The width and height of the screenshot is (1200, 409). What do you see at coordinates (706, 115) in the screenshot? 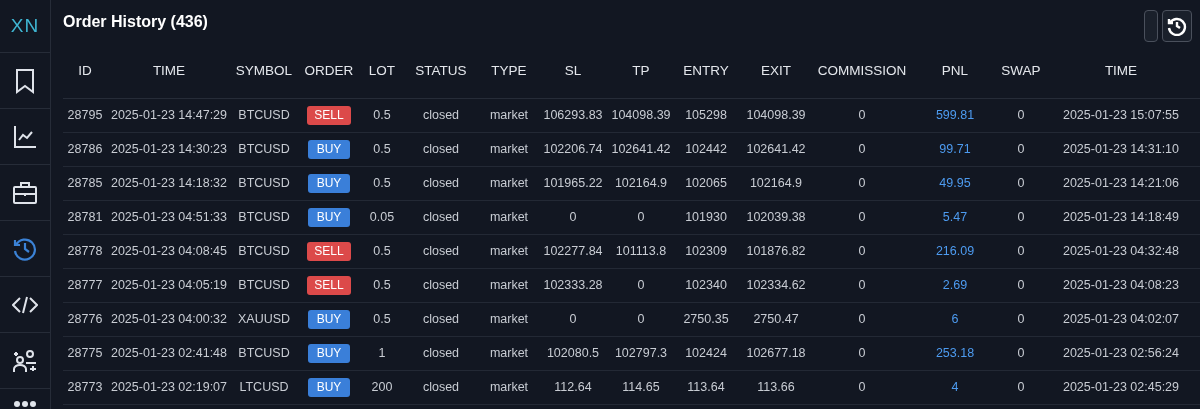
I see `table-cell: 105298` at bounding box center [706, 115].